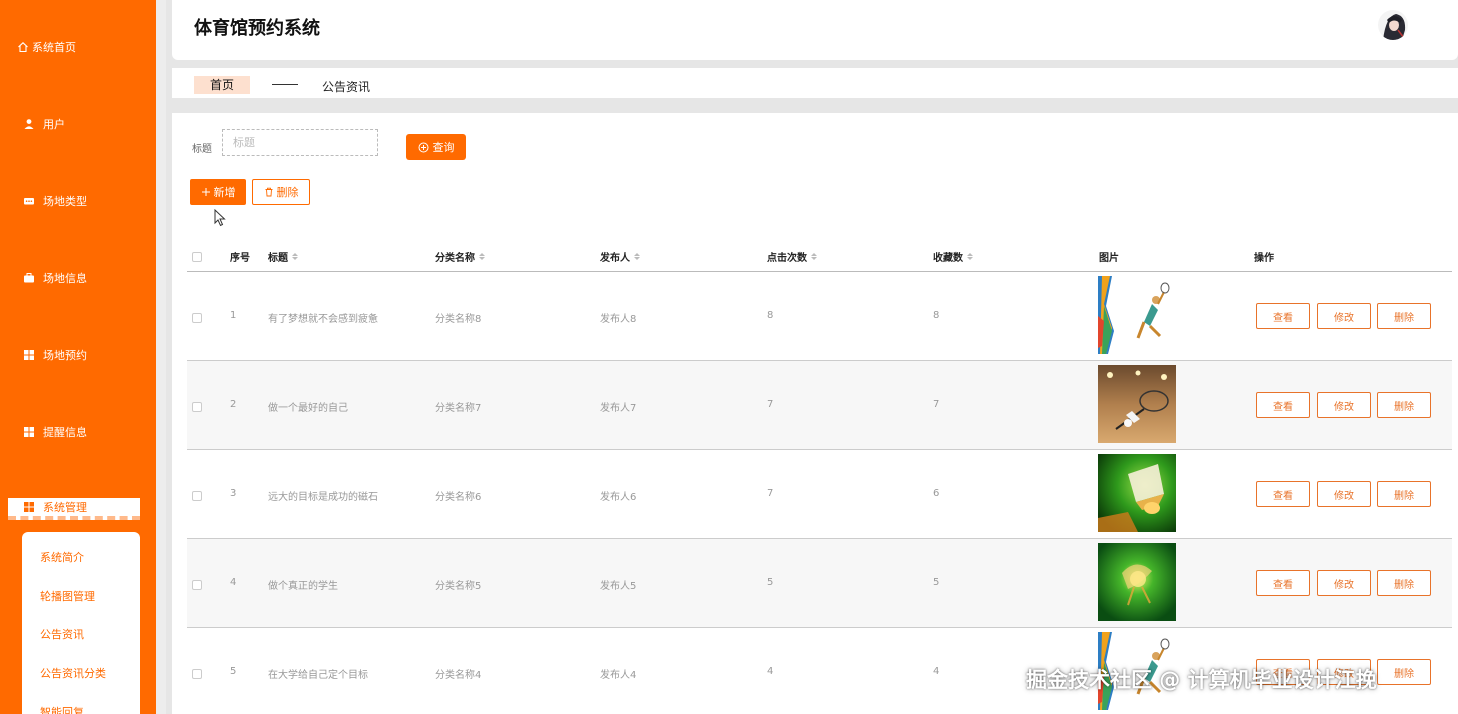 Image resolution: width=1458 pixels, height=714 pixels. Describe the element at coordinates (618, 408) in the screenshot. I see `cell-publisher: 发布人7` at that location.